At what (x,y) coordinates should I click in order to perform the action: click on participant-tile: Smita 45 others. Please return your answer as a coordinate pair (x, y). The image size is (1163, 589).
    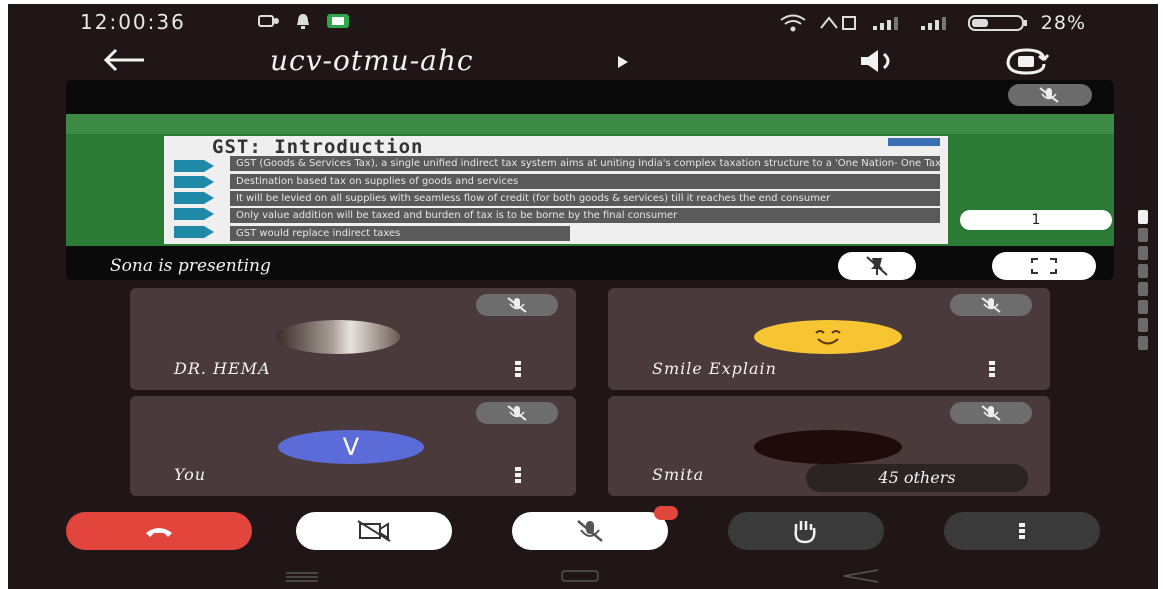
    Looking at the image, I should click on (829, 446).